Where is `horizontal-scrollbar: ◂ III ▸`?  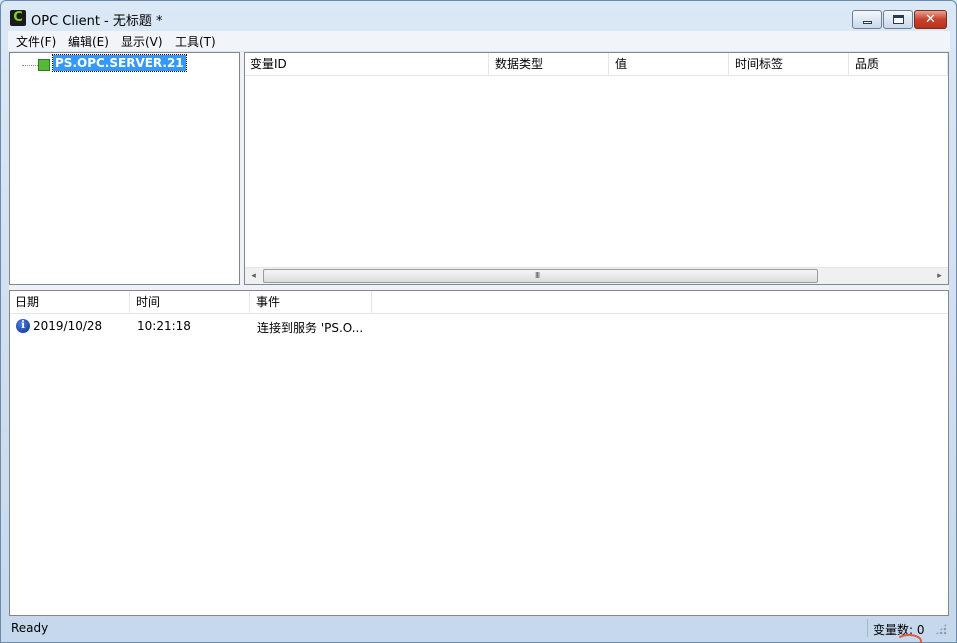 horizontal-scrollbar: ◂ III ▸ is located at coordinates (596, 275).